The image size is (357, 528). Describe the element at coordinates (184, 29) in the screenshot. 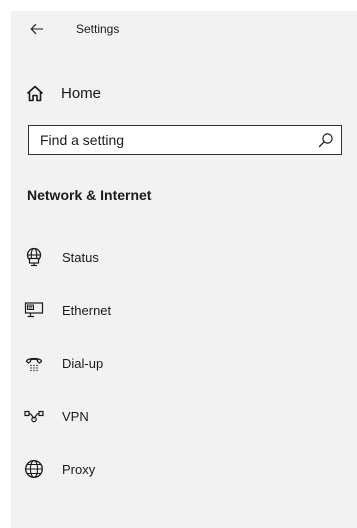

I see `title-bar: Settings` at that location.